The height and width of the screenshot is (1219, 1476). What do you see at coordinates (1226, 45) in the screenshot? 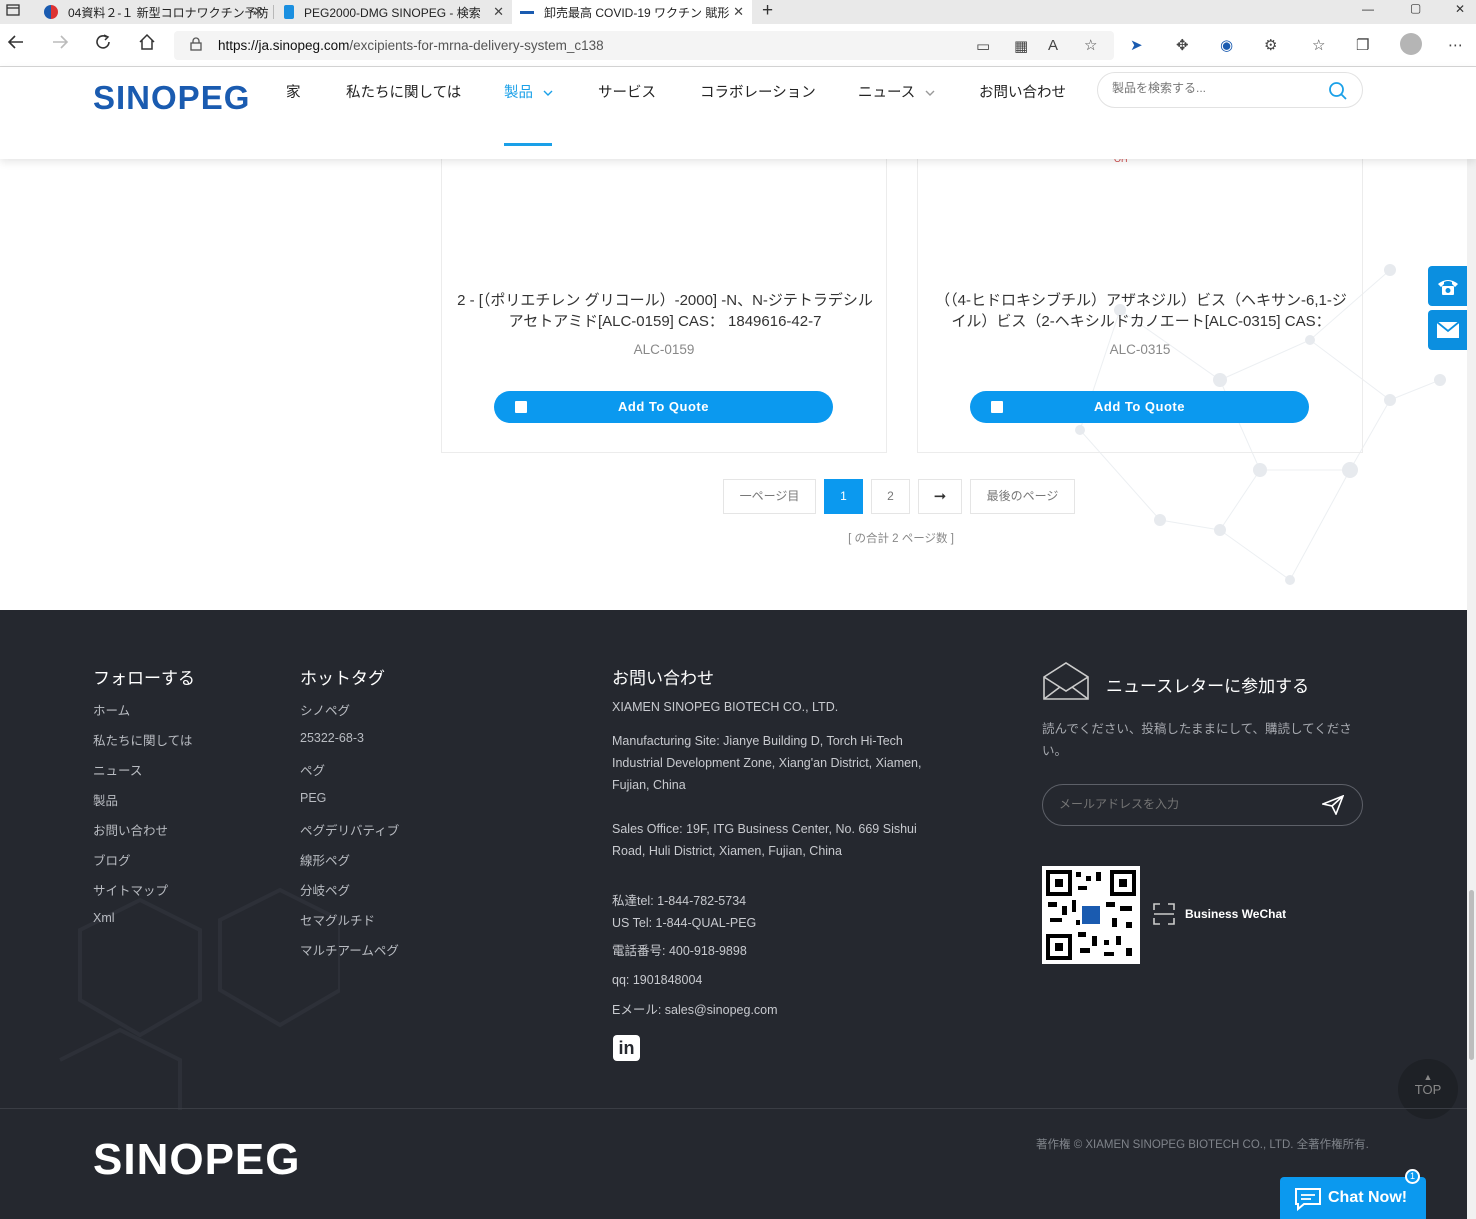
I see `password-manager-icon: ◉` at bounding box center [1226, 45].